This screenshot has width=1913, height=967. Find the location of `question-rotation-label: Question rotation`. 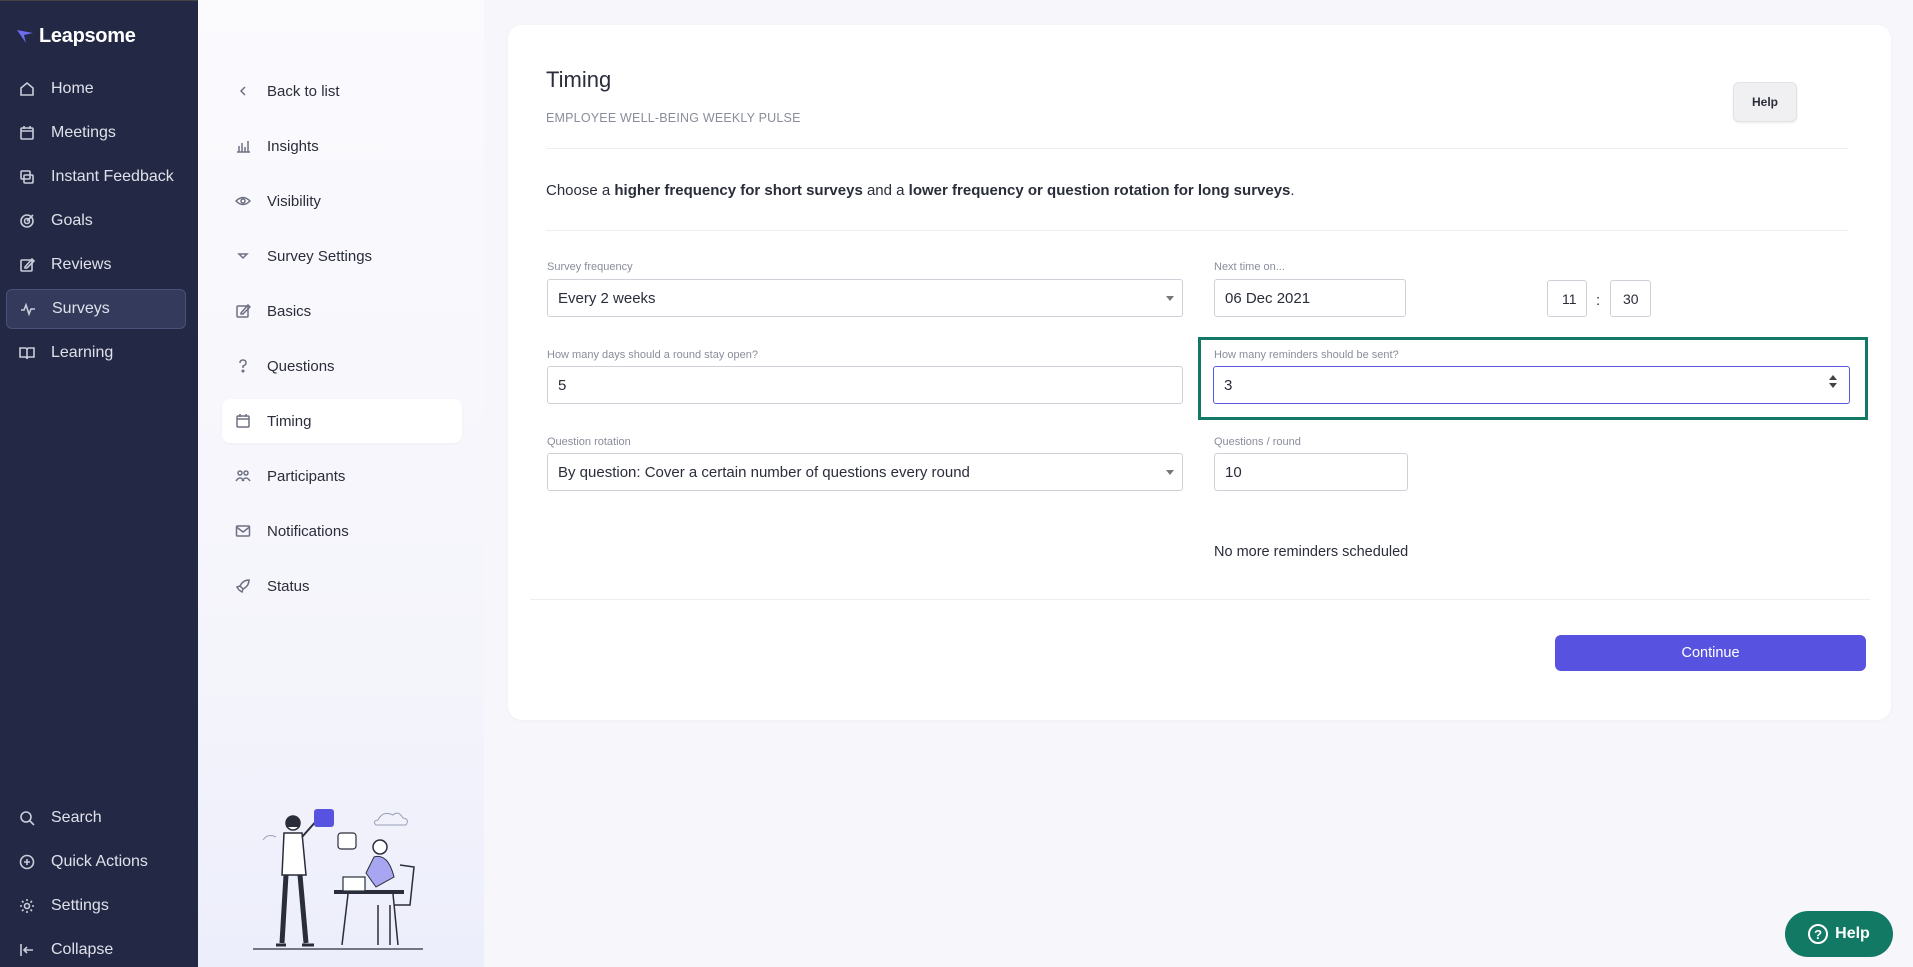

question-rotation-label: Question rotation is located at coordinates (589, 442).